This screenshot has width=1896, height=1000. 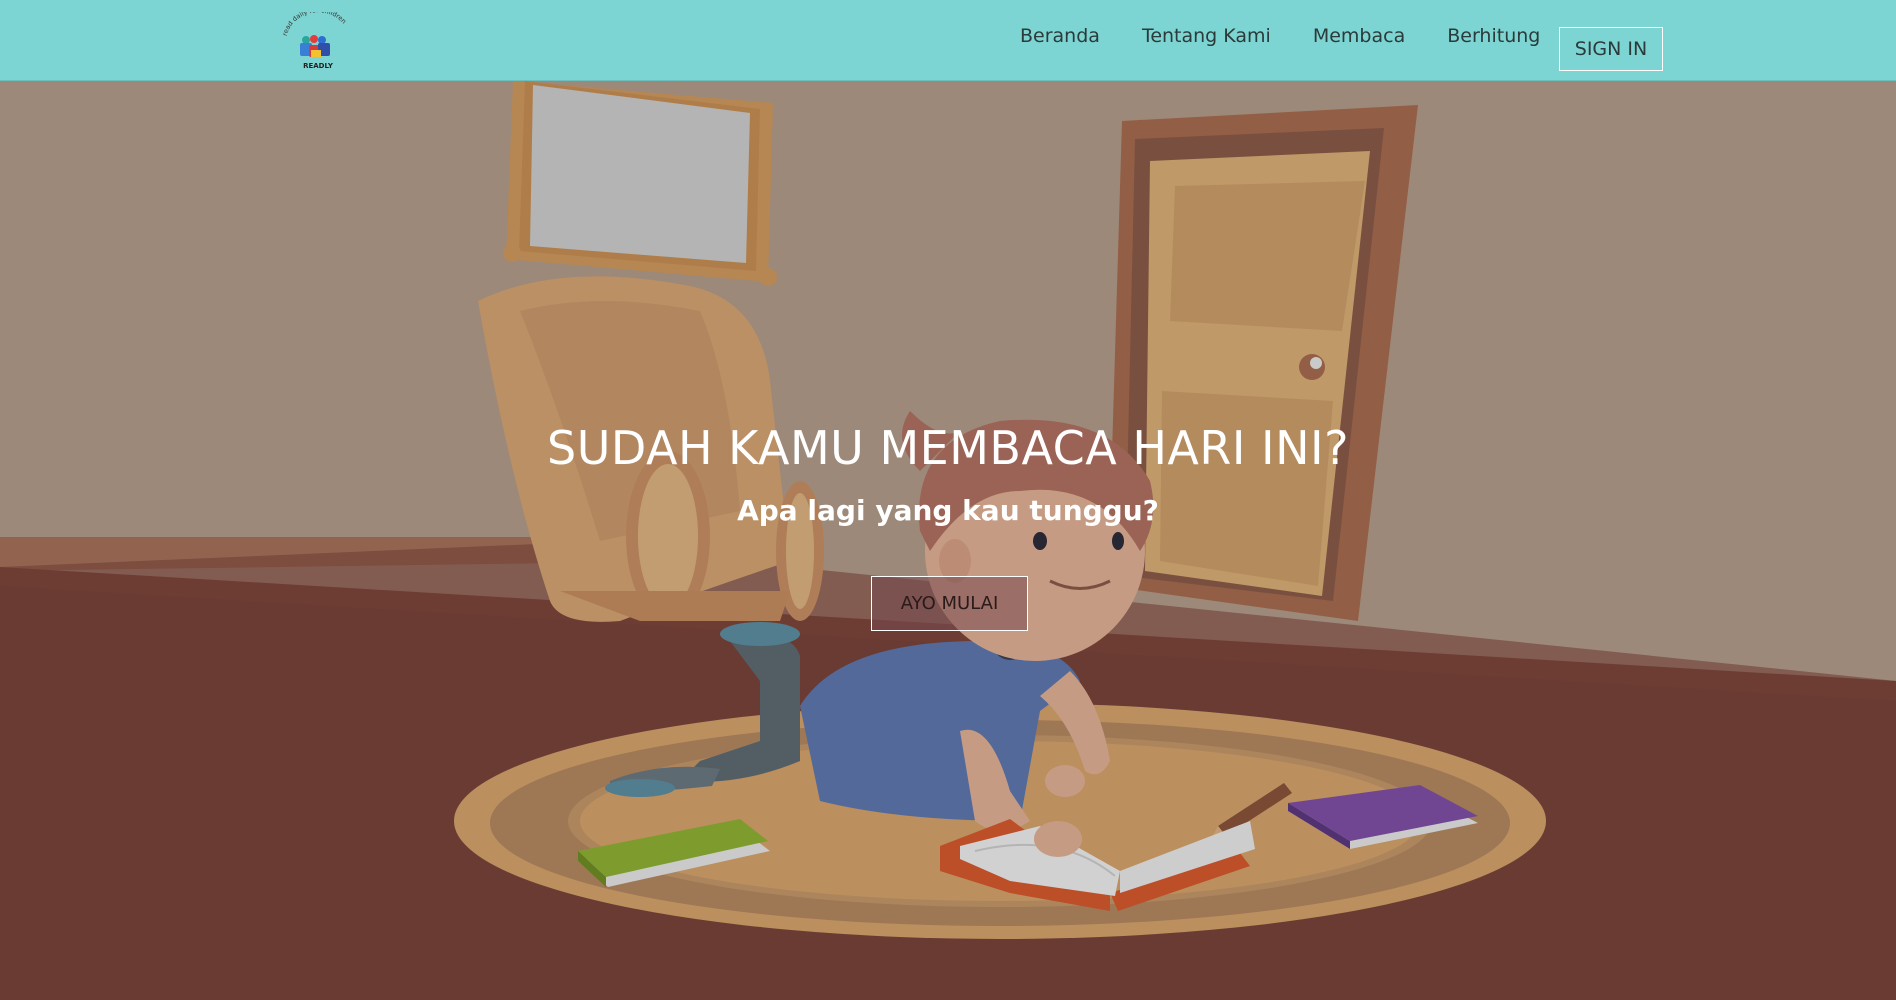 I want to click on start-button: AYO MULAI, so click(x=949, y=603).